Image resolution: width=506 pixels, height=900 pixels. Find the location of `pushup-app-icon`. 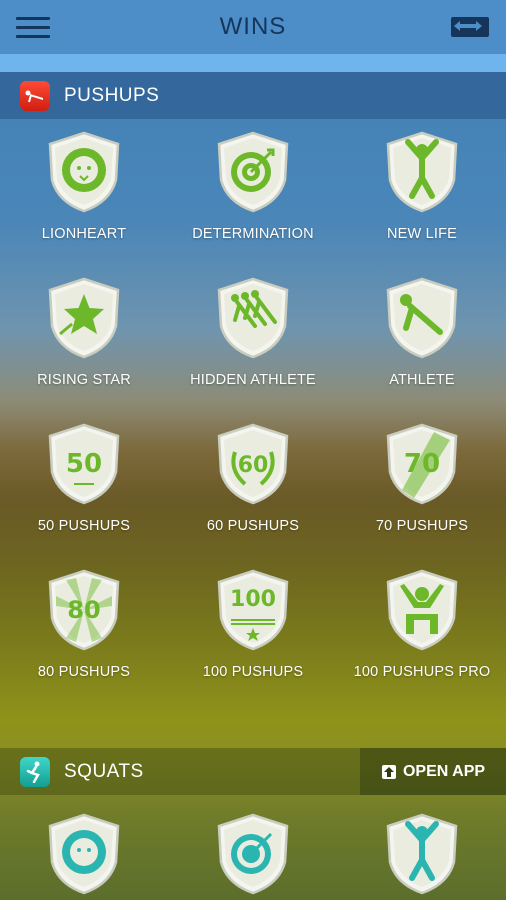

pushup-app-icon is located at coordinates (35, 95).